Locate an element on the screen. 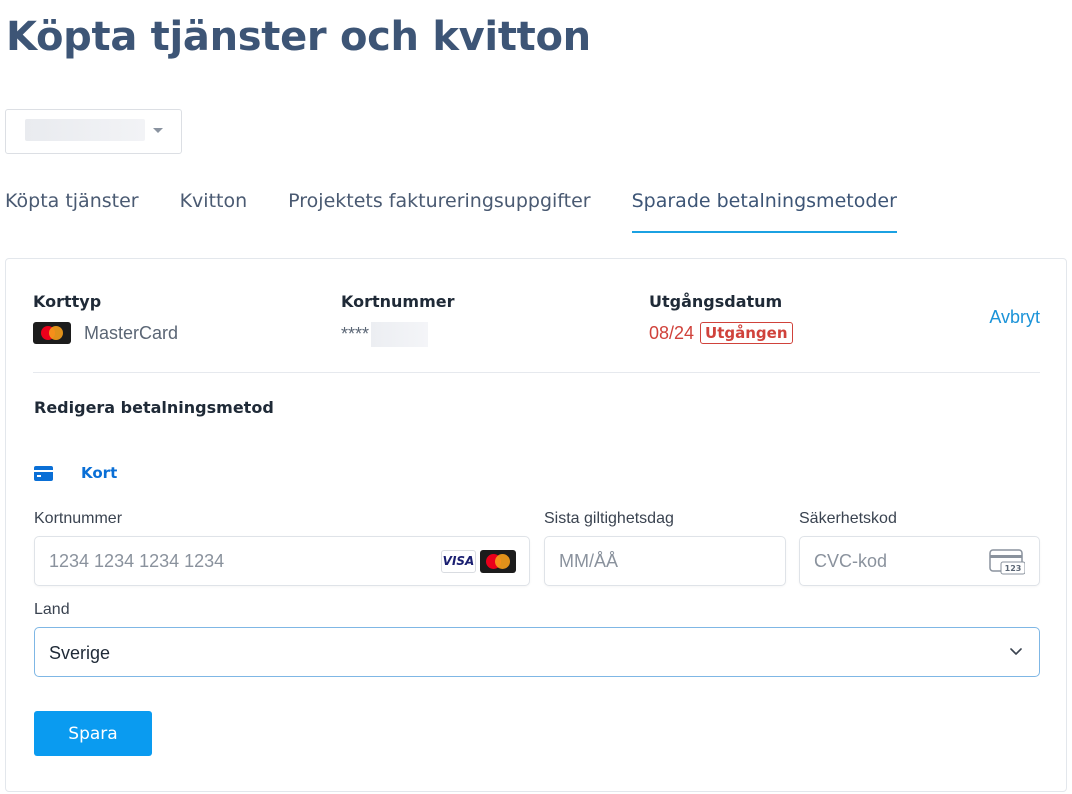 The width and height of the screenshot is (1072, 794). expiry-date-value: 08/24 Utgången is located at coordinates (721, 333).